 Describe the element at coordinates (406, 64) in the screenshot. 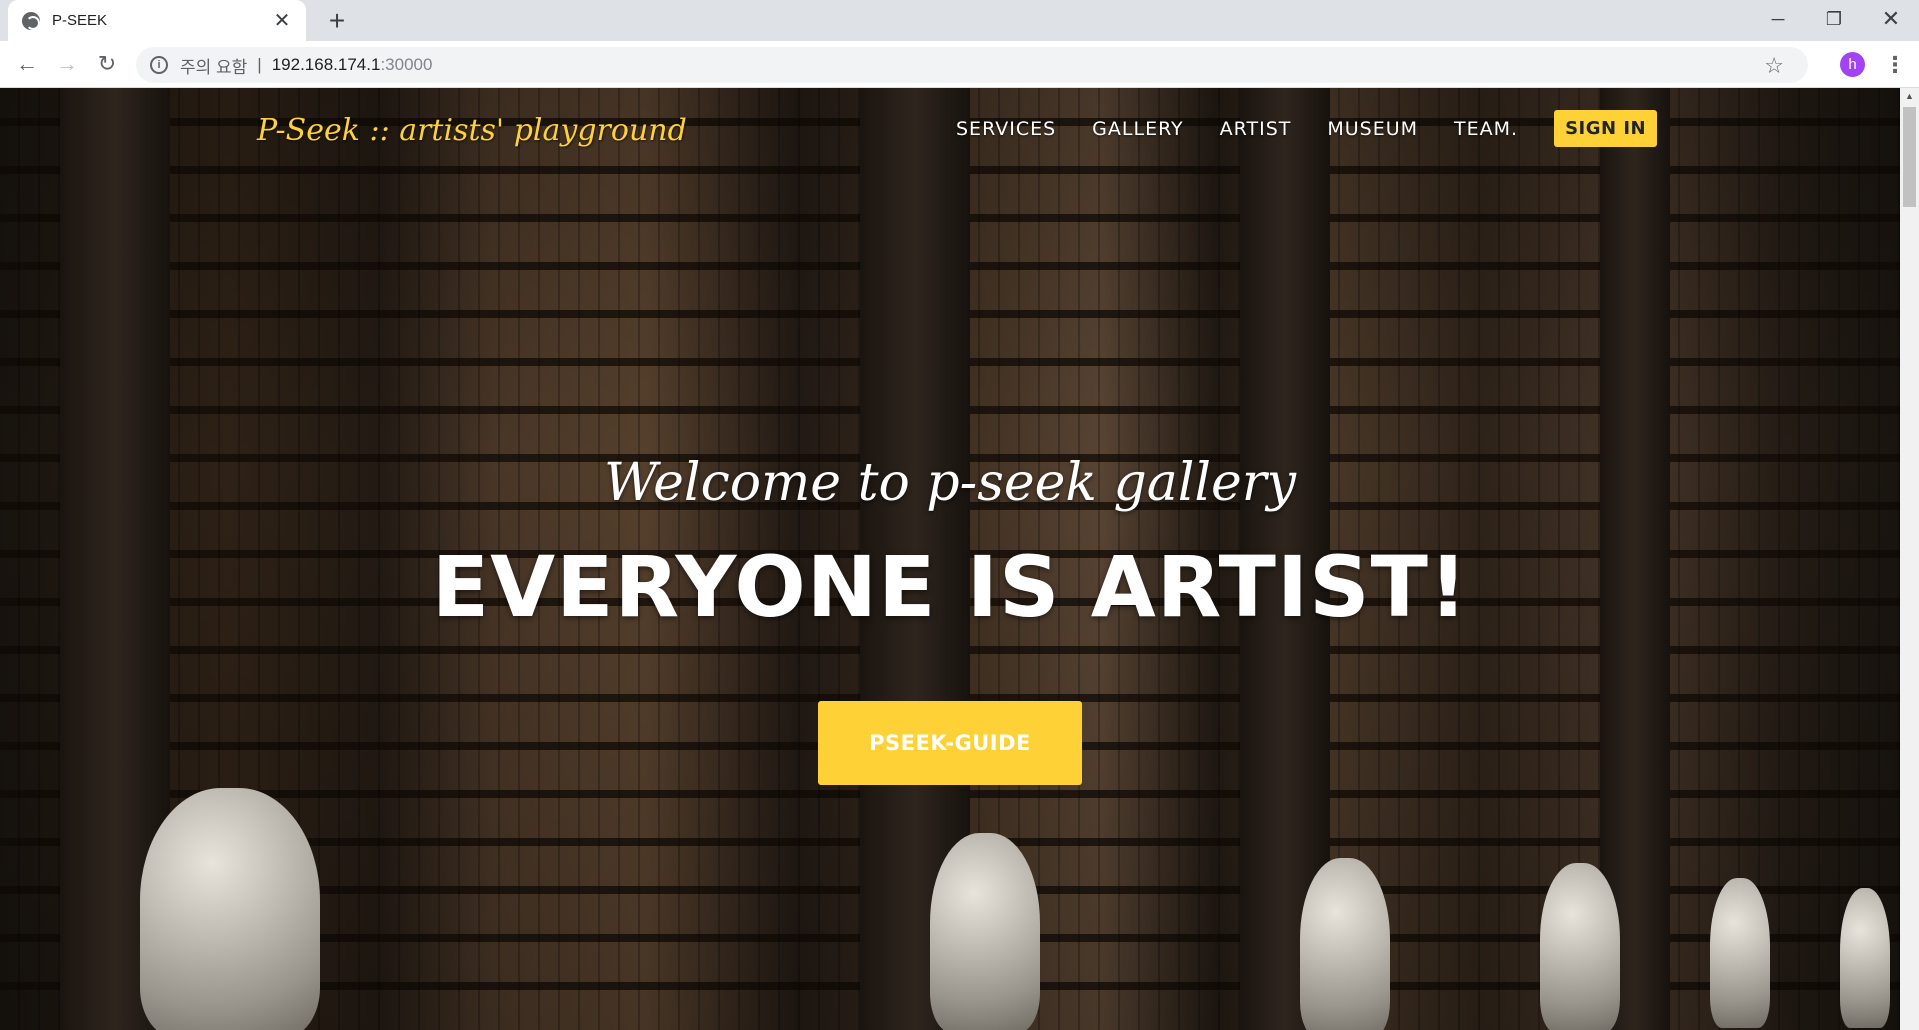

I see `url-port: :30000` at that location.